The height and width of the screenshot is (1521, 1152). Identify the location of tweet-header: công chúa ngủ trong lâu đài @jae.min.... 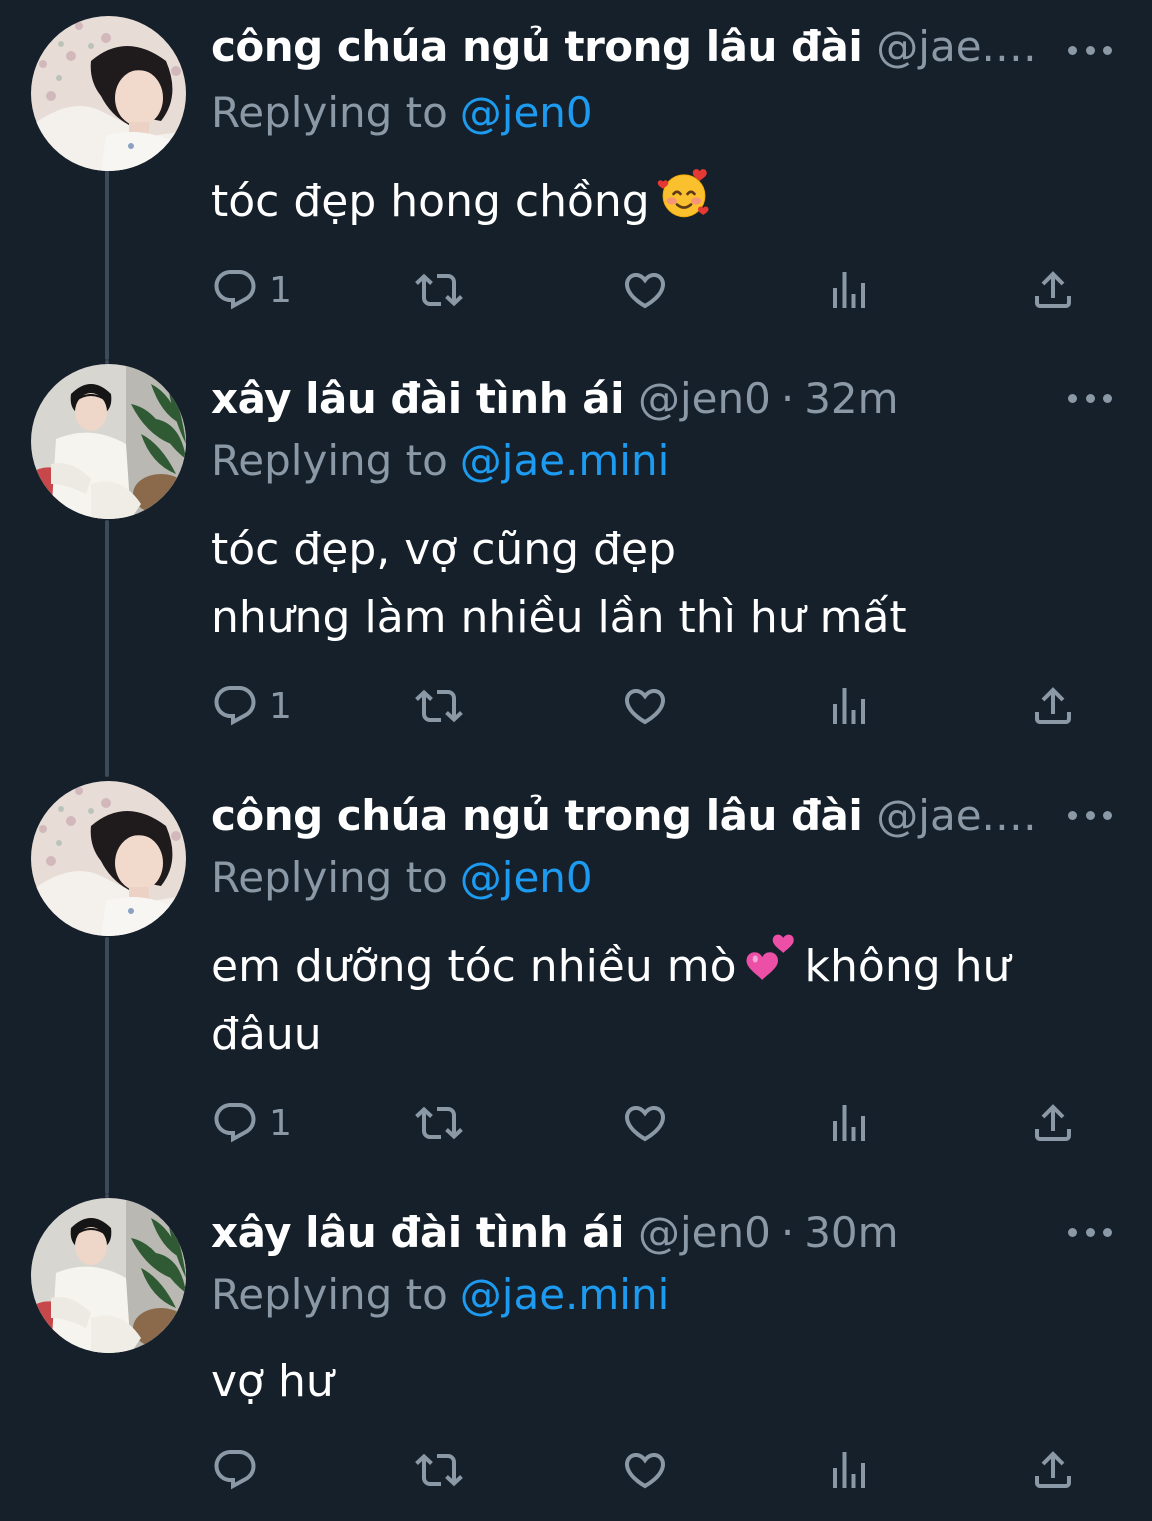
(631, 52).